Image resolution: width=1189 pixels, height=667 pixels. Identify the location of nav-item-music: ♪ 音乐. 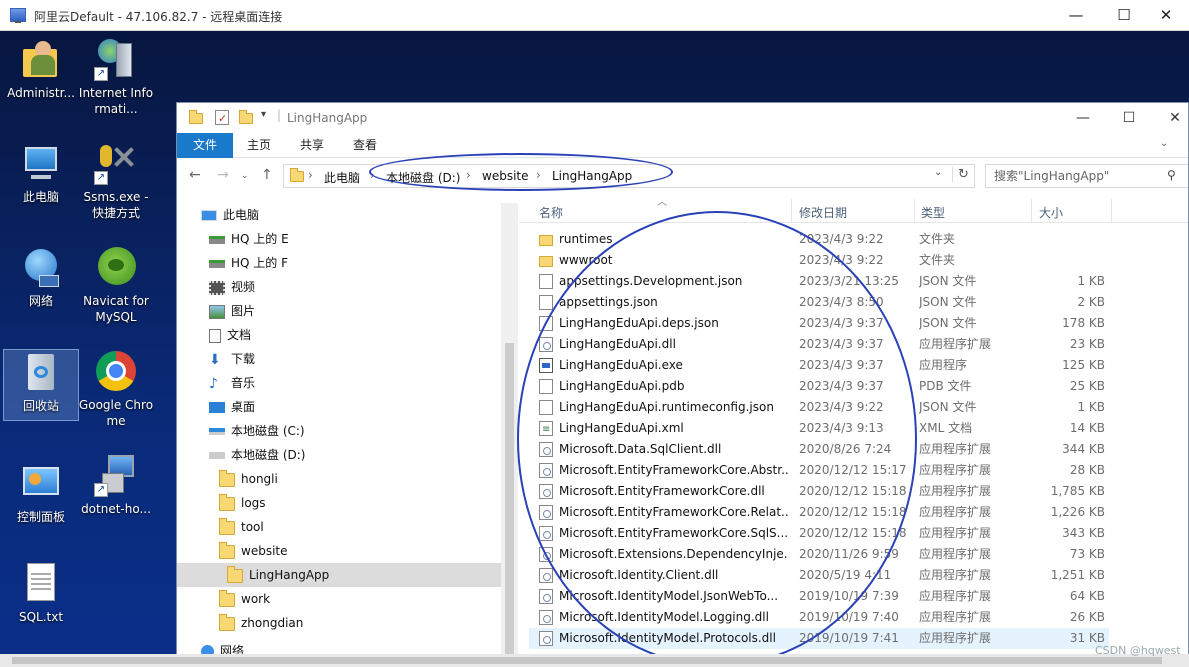
(232, 383).